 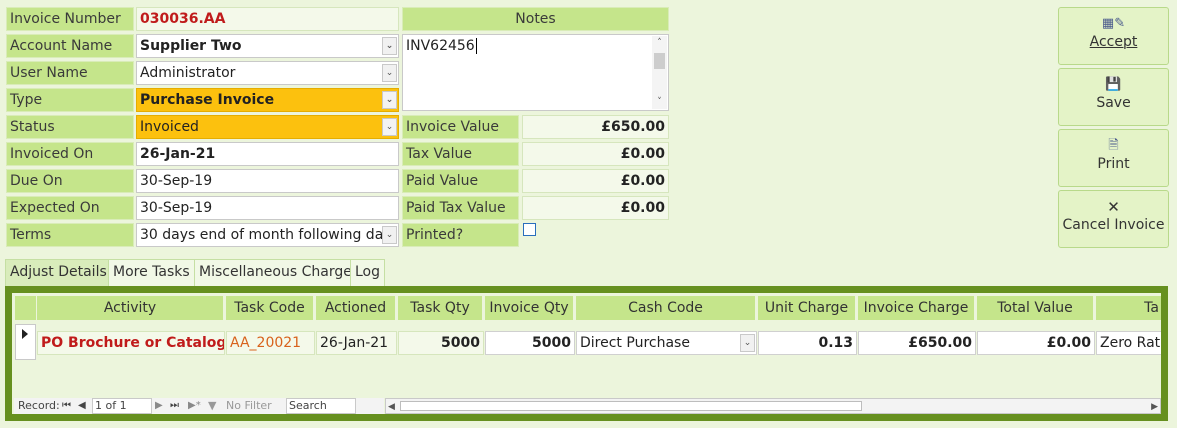 I want to click on user-name-select: Administrator ⌄, so click(x=267, y=73).